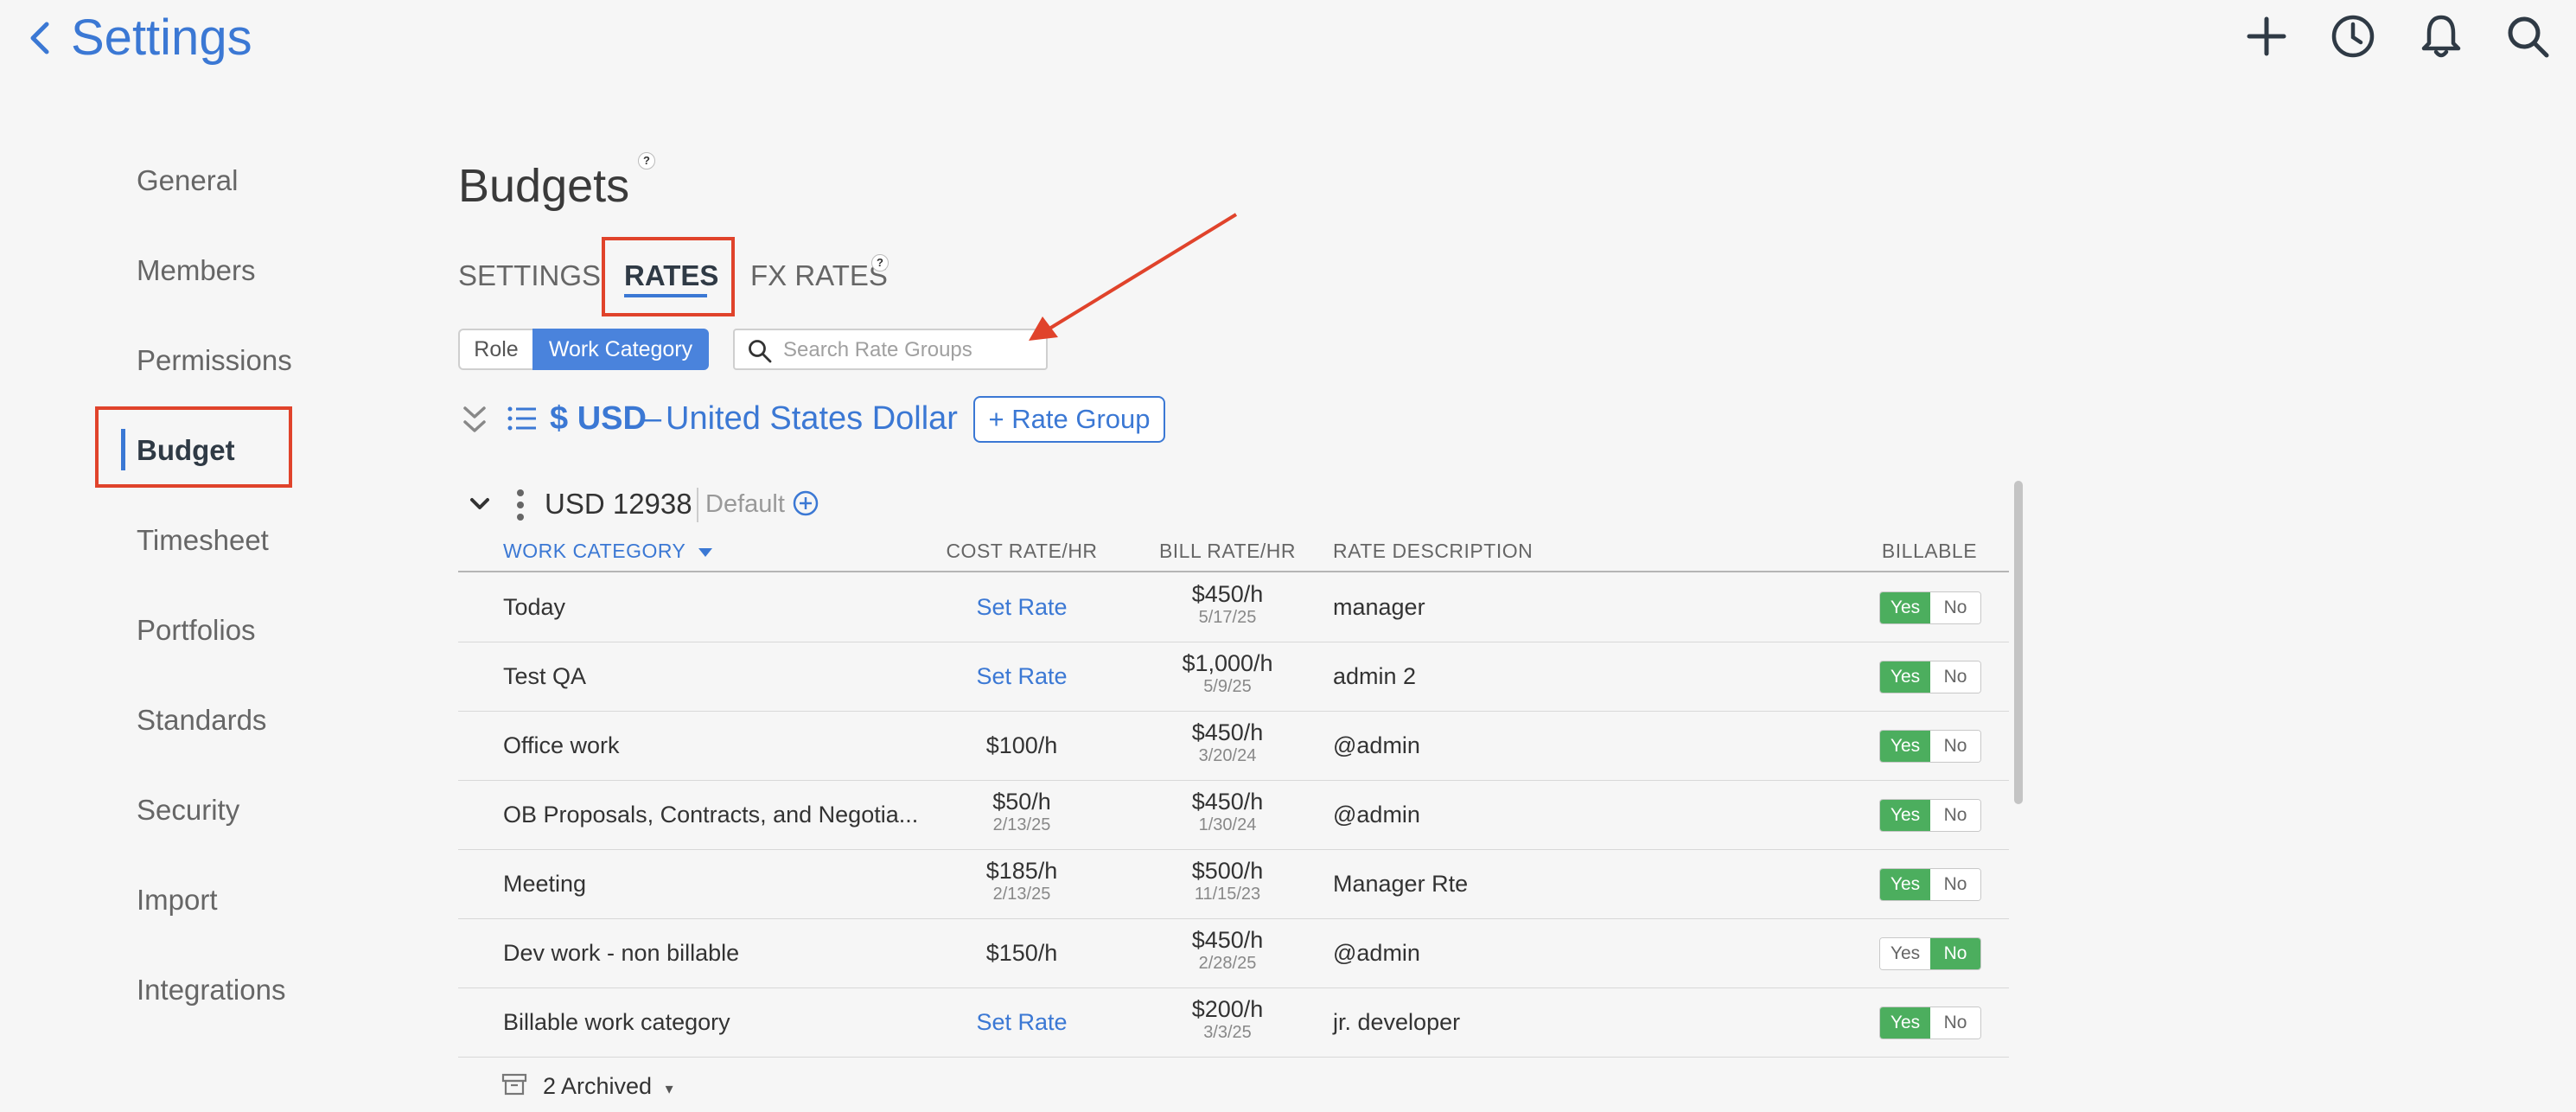 The height and width of the screenshot is (1112, 2576). Describe the element at coordinates (1021, 883) in the screenshot. I see `cost-rate-cell: $185/h 2/13/25` at that location.